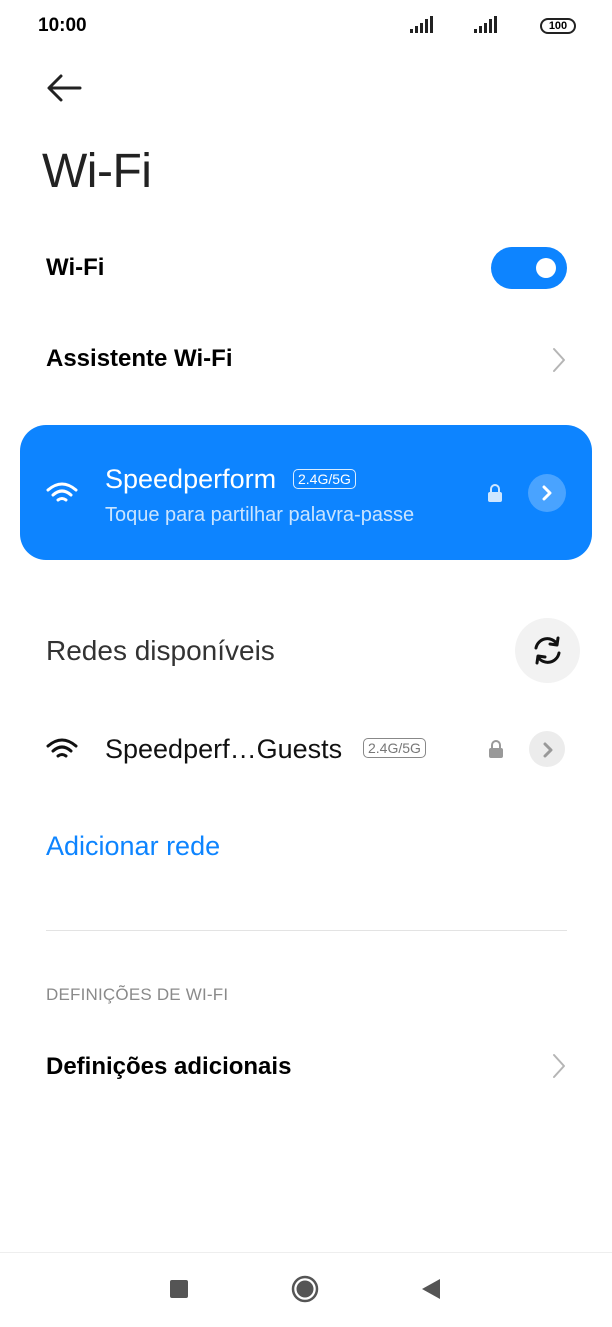 This screenshot has width=612, height=1327. I want to click on connected-network-name: Speedperform, so click(191, 479).